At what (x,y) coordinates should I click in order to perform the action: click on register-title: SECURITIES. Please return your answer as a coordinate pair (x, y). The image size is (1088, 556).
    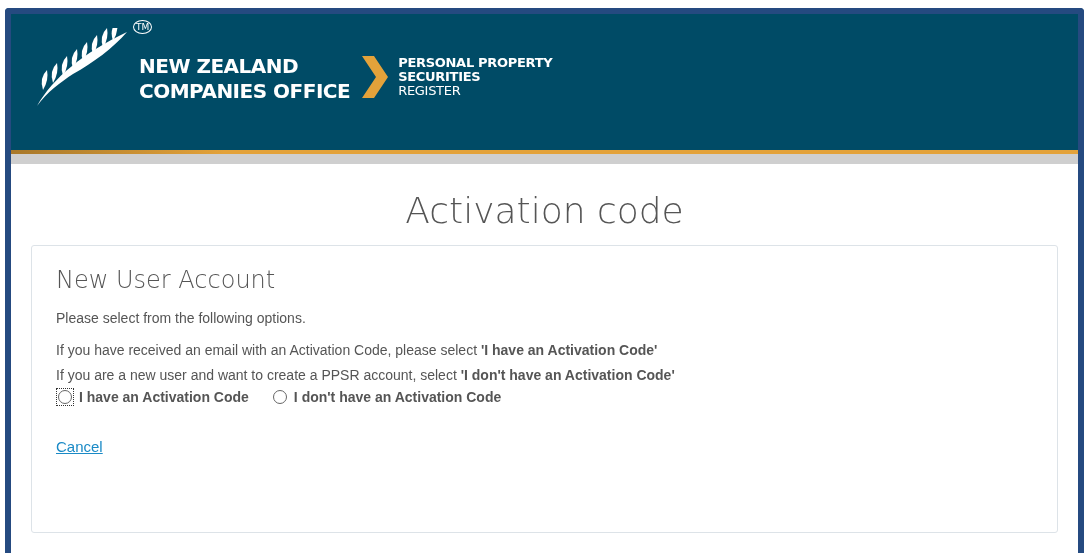
    Looking at the image, I should click on (440, 77).